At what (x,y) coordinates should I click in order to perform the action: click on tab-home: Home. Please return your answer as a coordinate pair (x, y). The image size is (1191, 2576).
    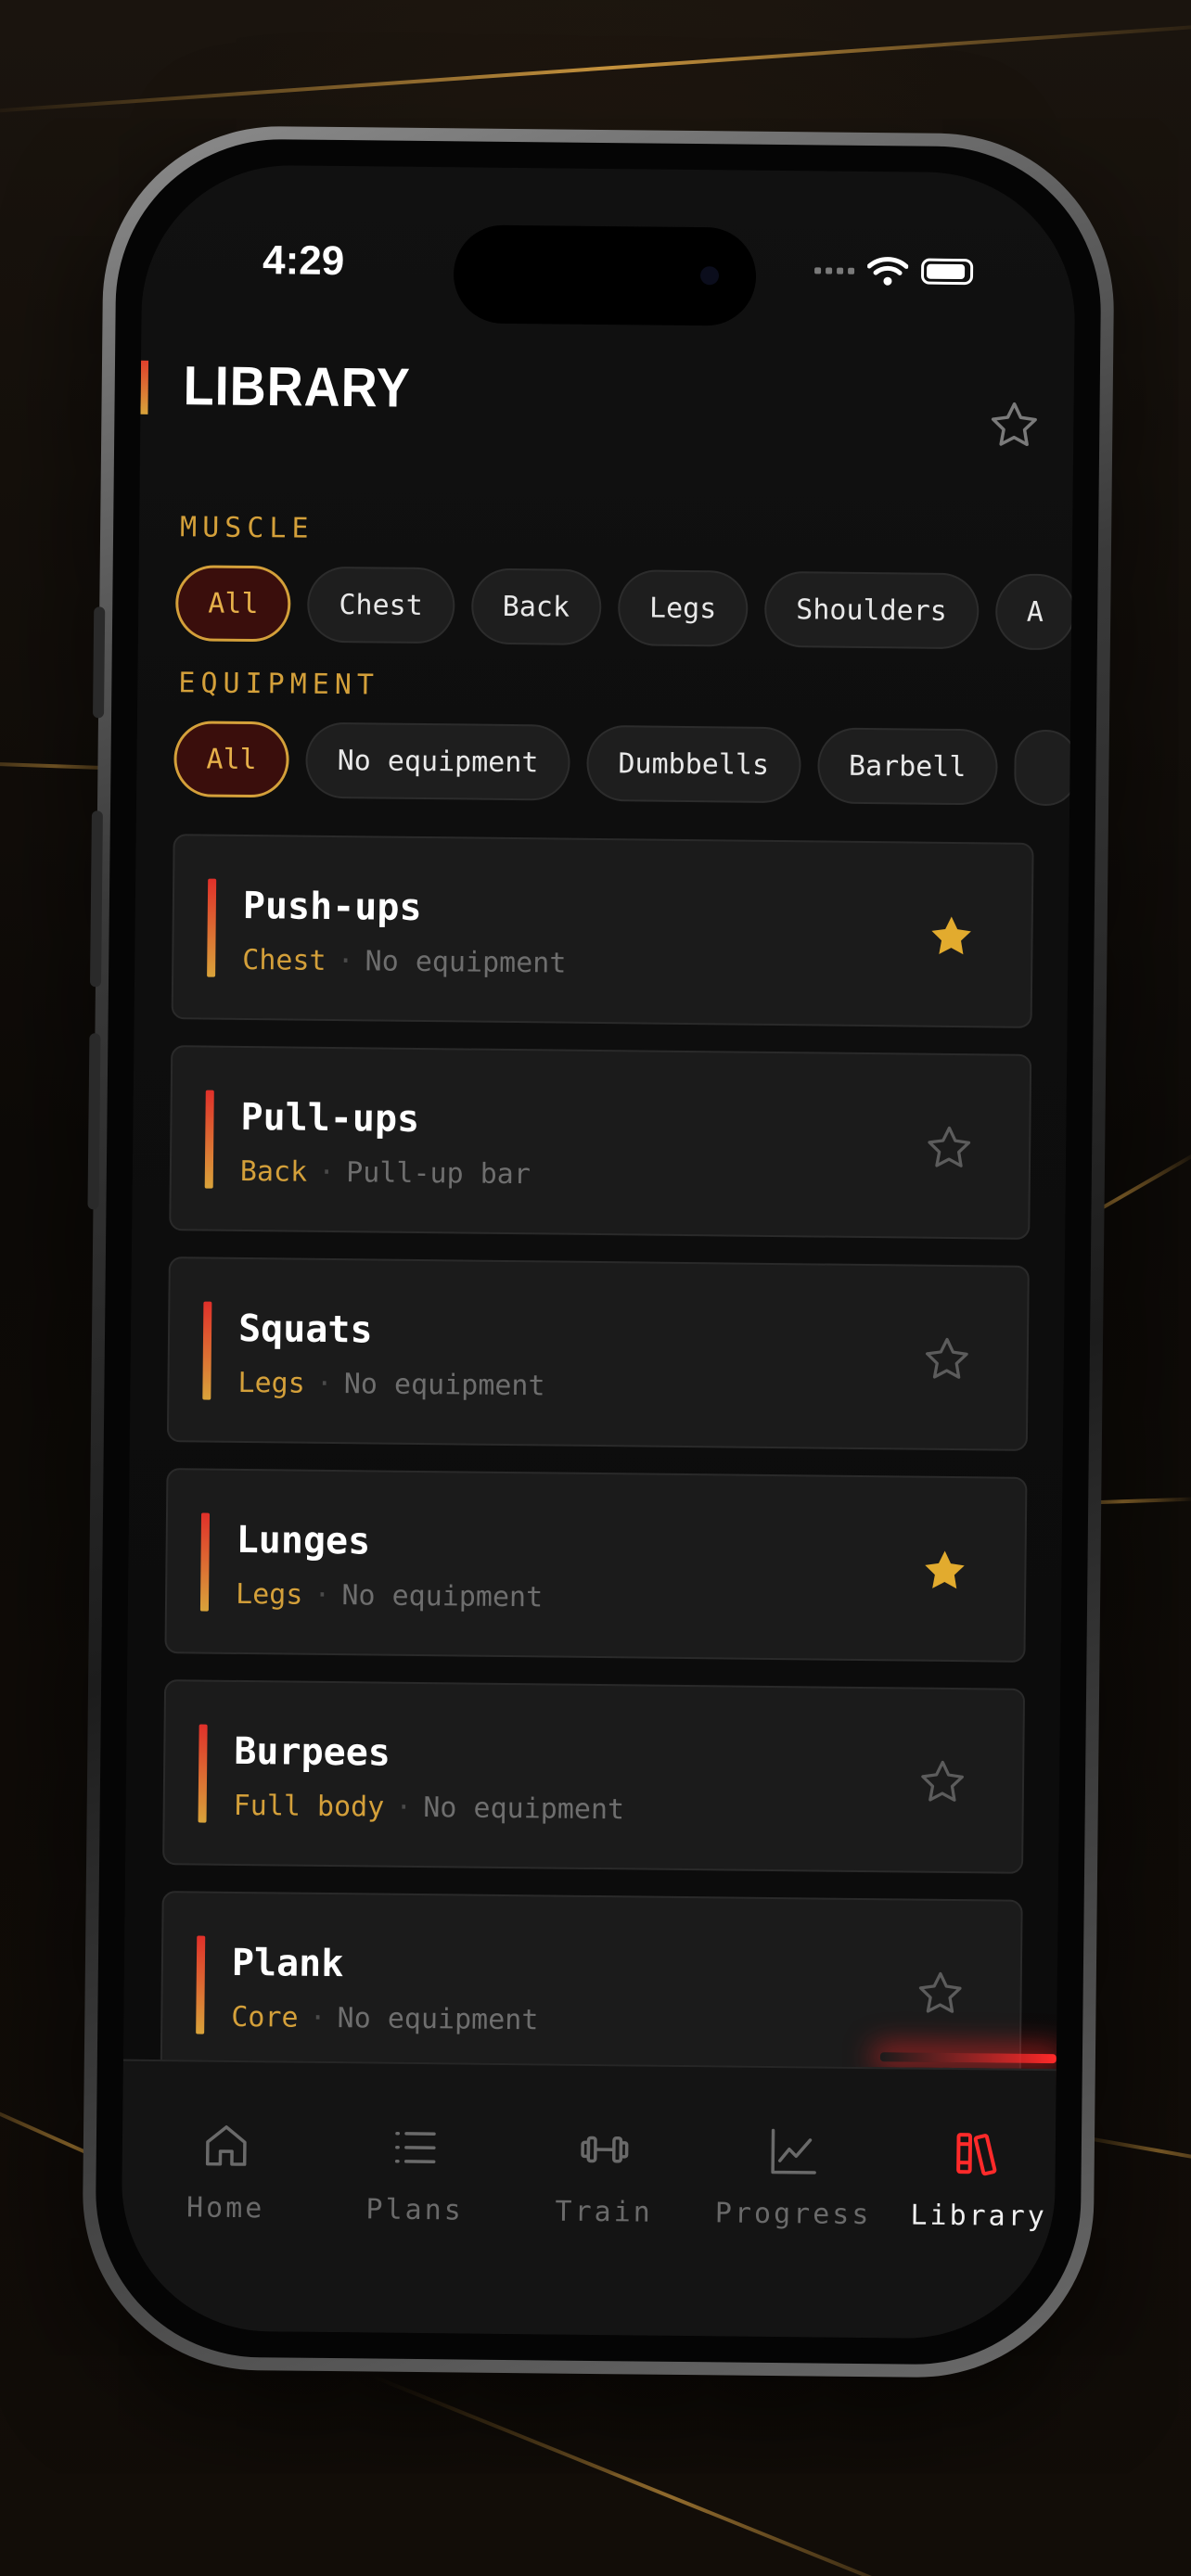
    Looking at the image, I should click on (226, 2171).